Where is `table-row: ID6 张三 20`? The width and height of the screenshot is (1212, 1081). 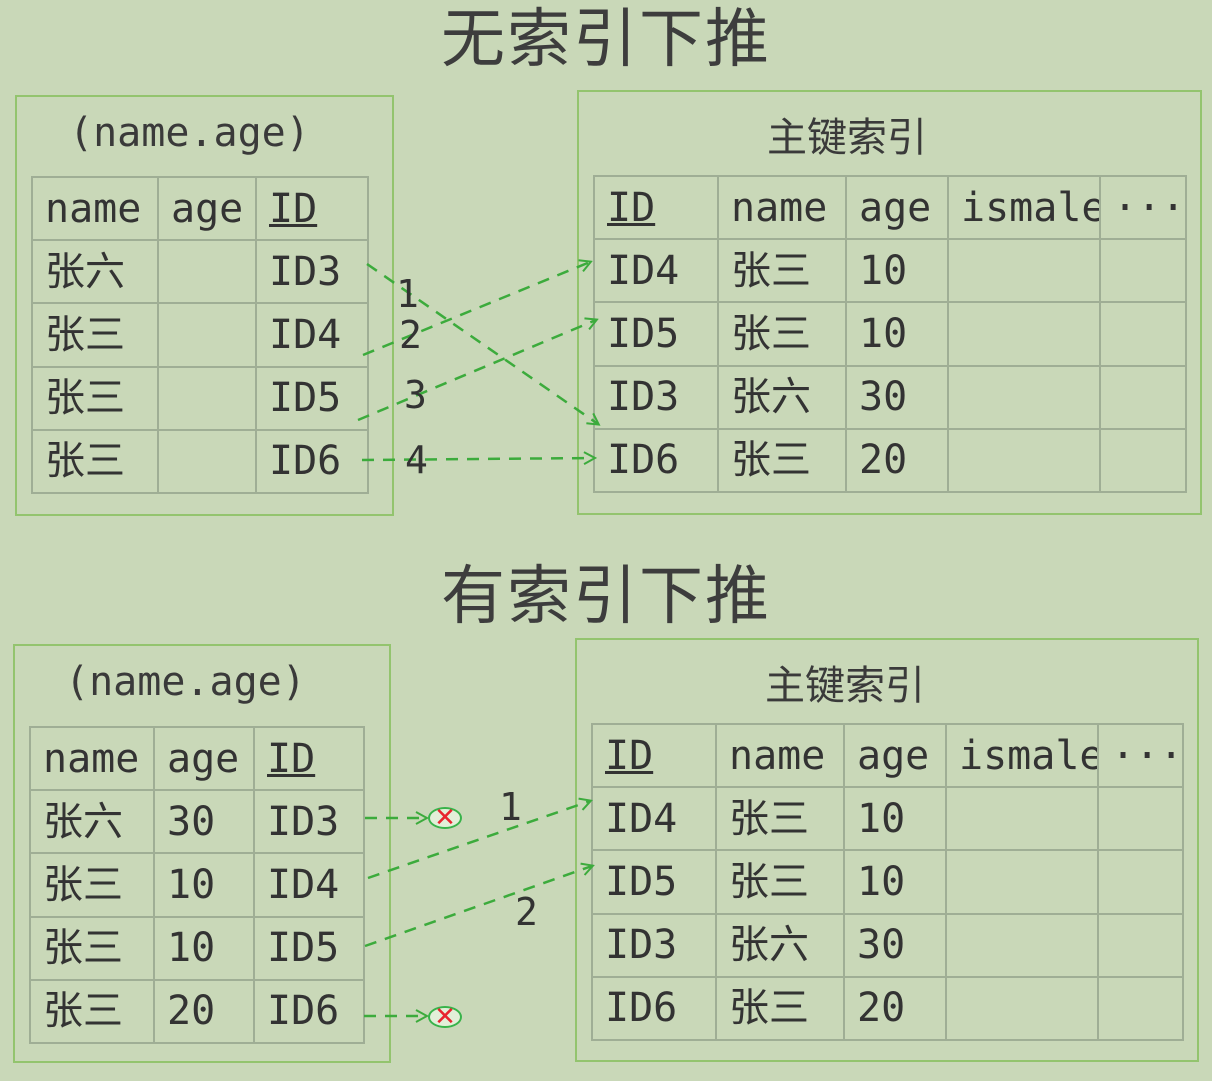
table-row: ID6 张三 20 is located at coordinates (890, 460).